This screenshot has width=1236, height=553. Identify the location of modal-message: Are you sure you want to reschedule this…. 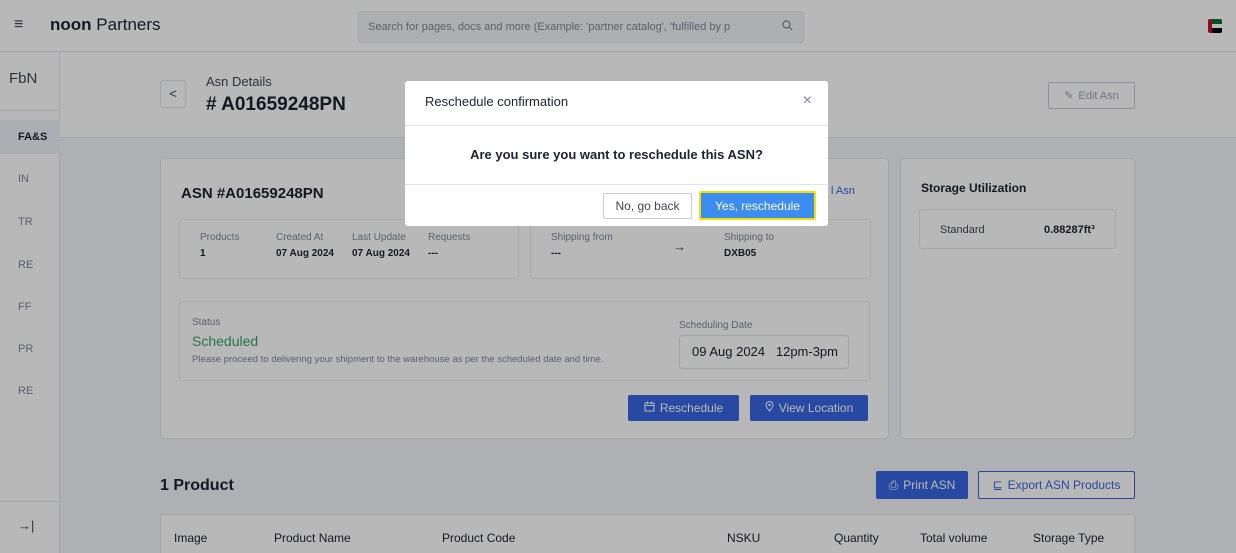
(616, 154).